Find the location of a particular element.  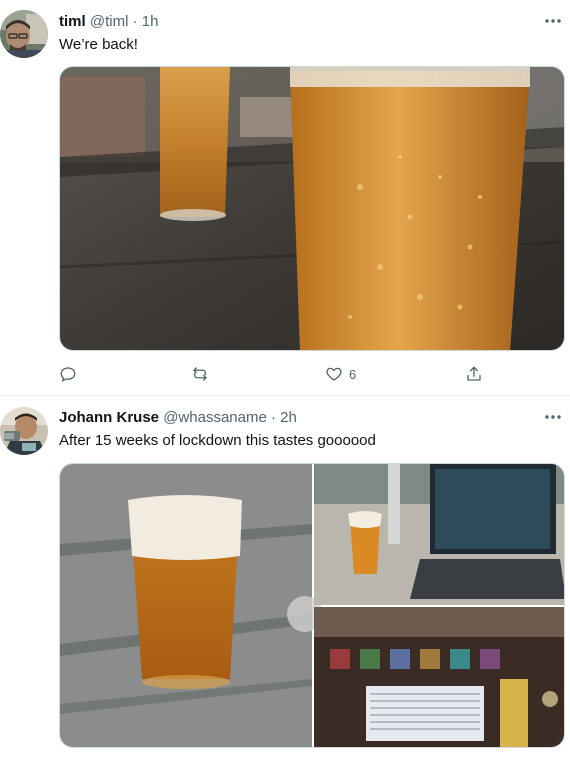

like-count: 6 is located at coordinates (353, 374).